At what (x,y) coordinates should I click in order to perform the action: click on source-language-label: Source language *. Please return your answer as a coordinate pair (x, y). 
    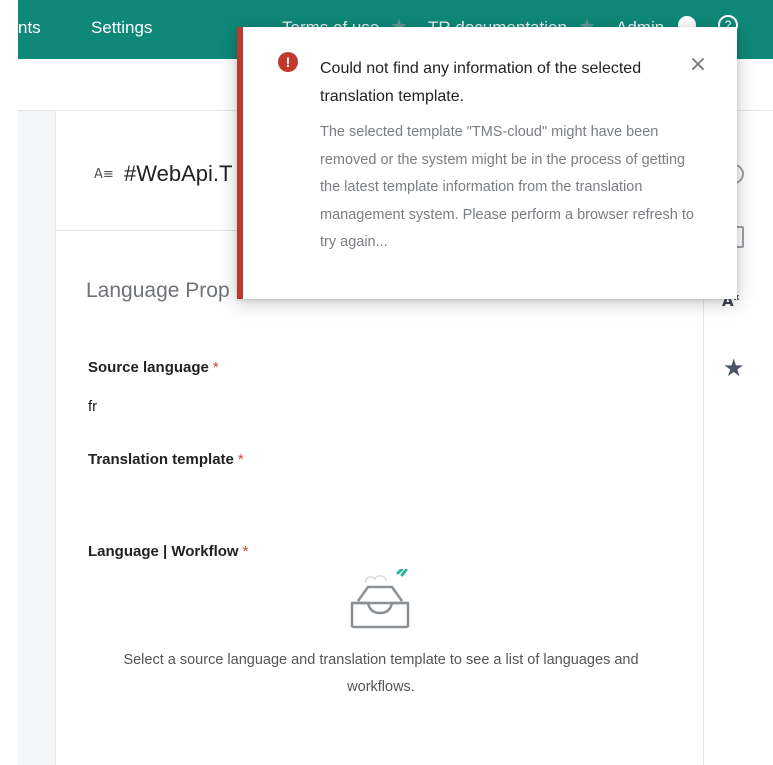
    Looking at the image, I should click on (153, 367).